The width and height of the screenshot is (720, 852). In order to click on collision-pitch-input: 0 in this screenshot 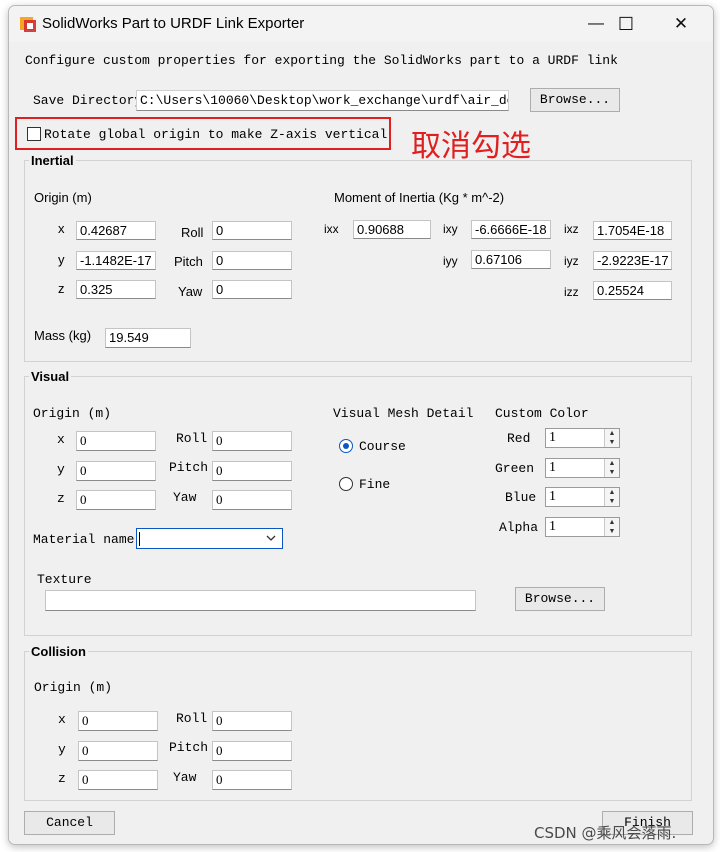, I will do `click(252, 751)`.